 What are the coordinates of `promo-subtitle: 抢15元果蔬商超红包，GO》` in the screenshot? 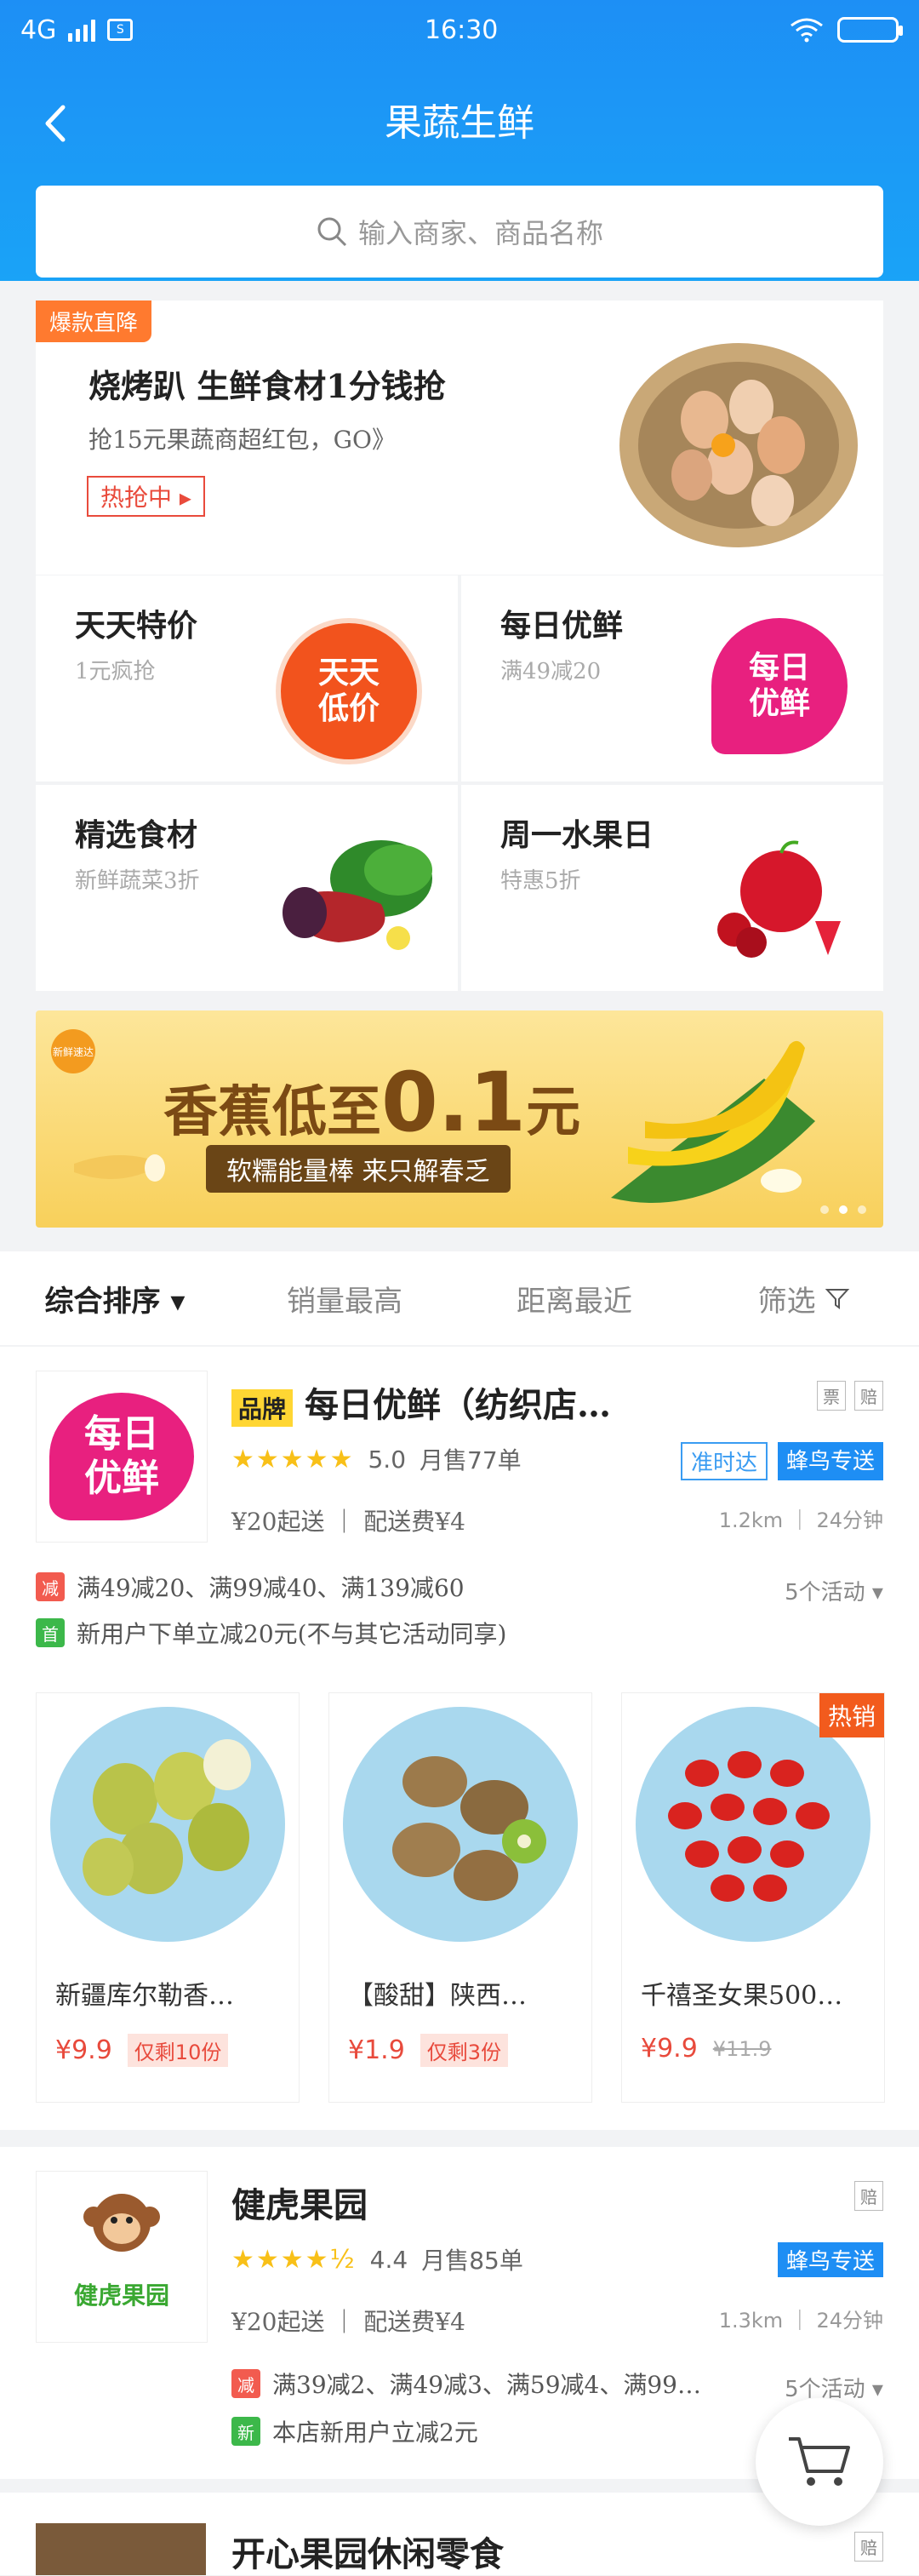 It's located at (242, 440).